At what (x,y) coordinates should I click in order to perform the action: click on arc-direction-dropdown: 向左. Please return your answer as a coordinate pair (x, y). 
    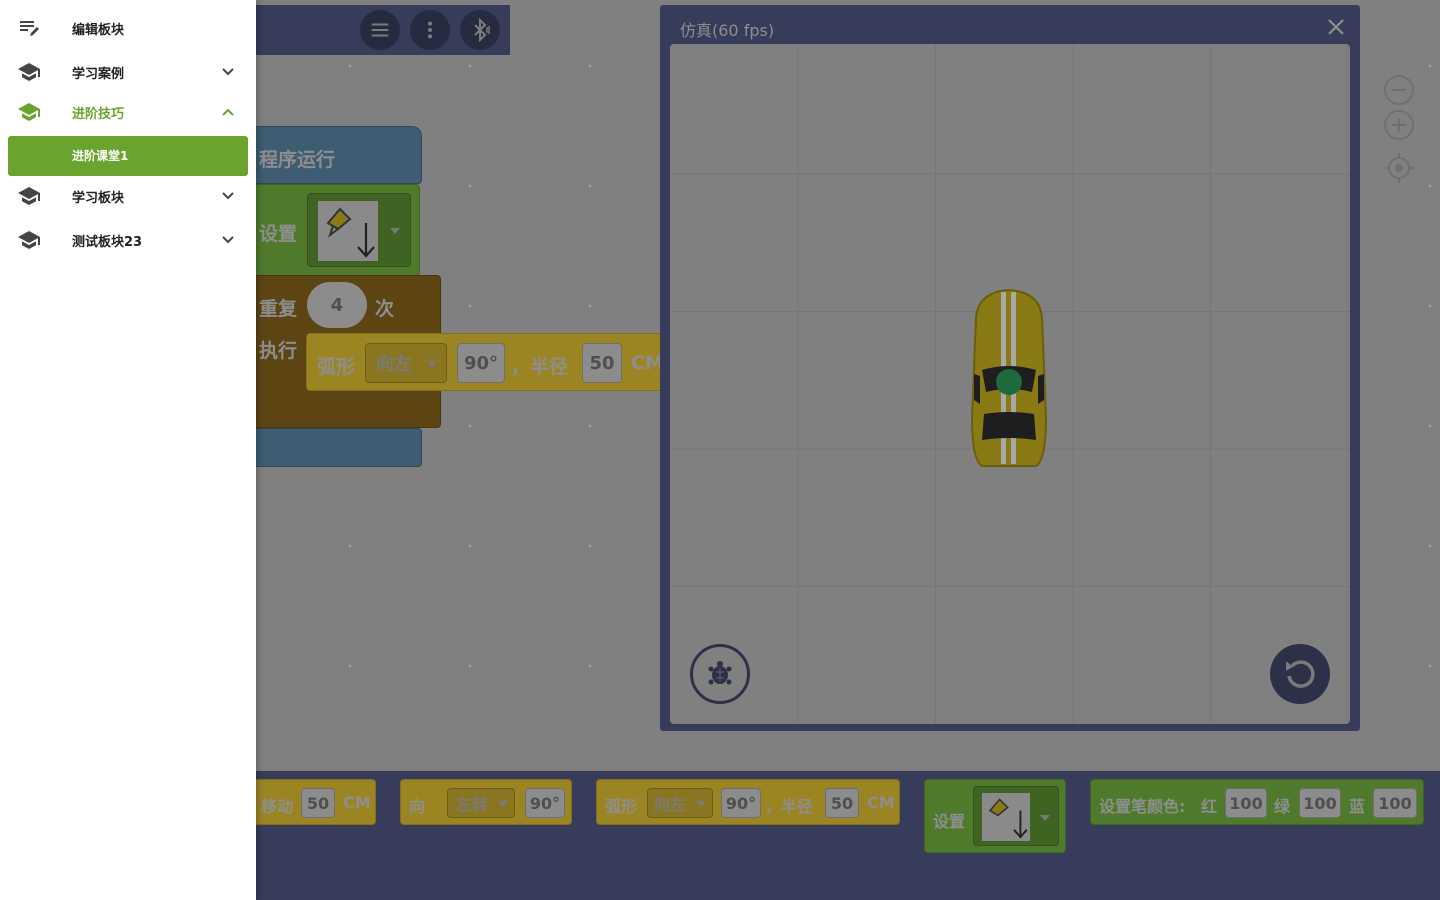
    Looking at the image, I should click on (406, 363).